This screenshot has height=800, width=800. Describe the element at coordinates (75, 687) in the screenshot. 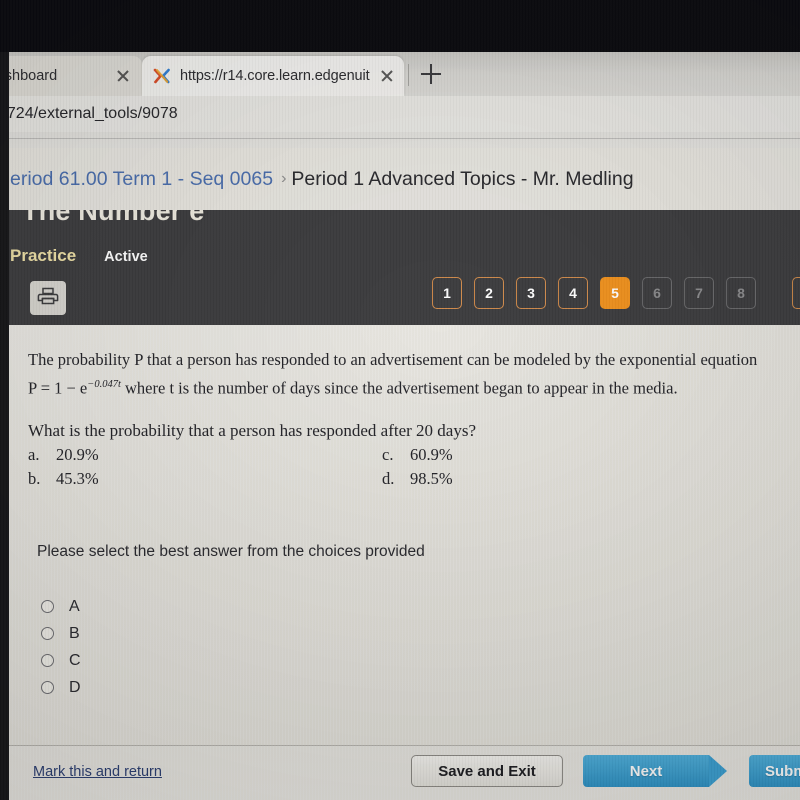

I see `radio-label-d: D` at that location.